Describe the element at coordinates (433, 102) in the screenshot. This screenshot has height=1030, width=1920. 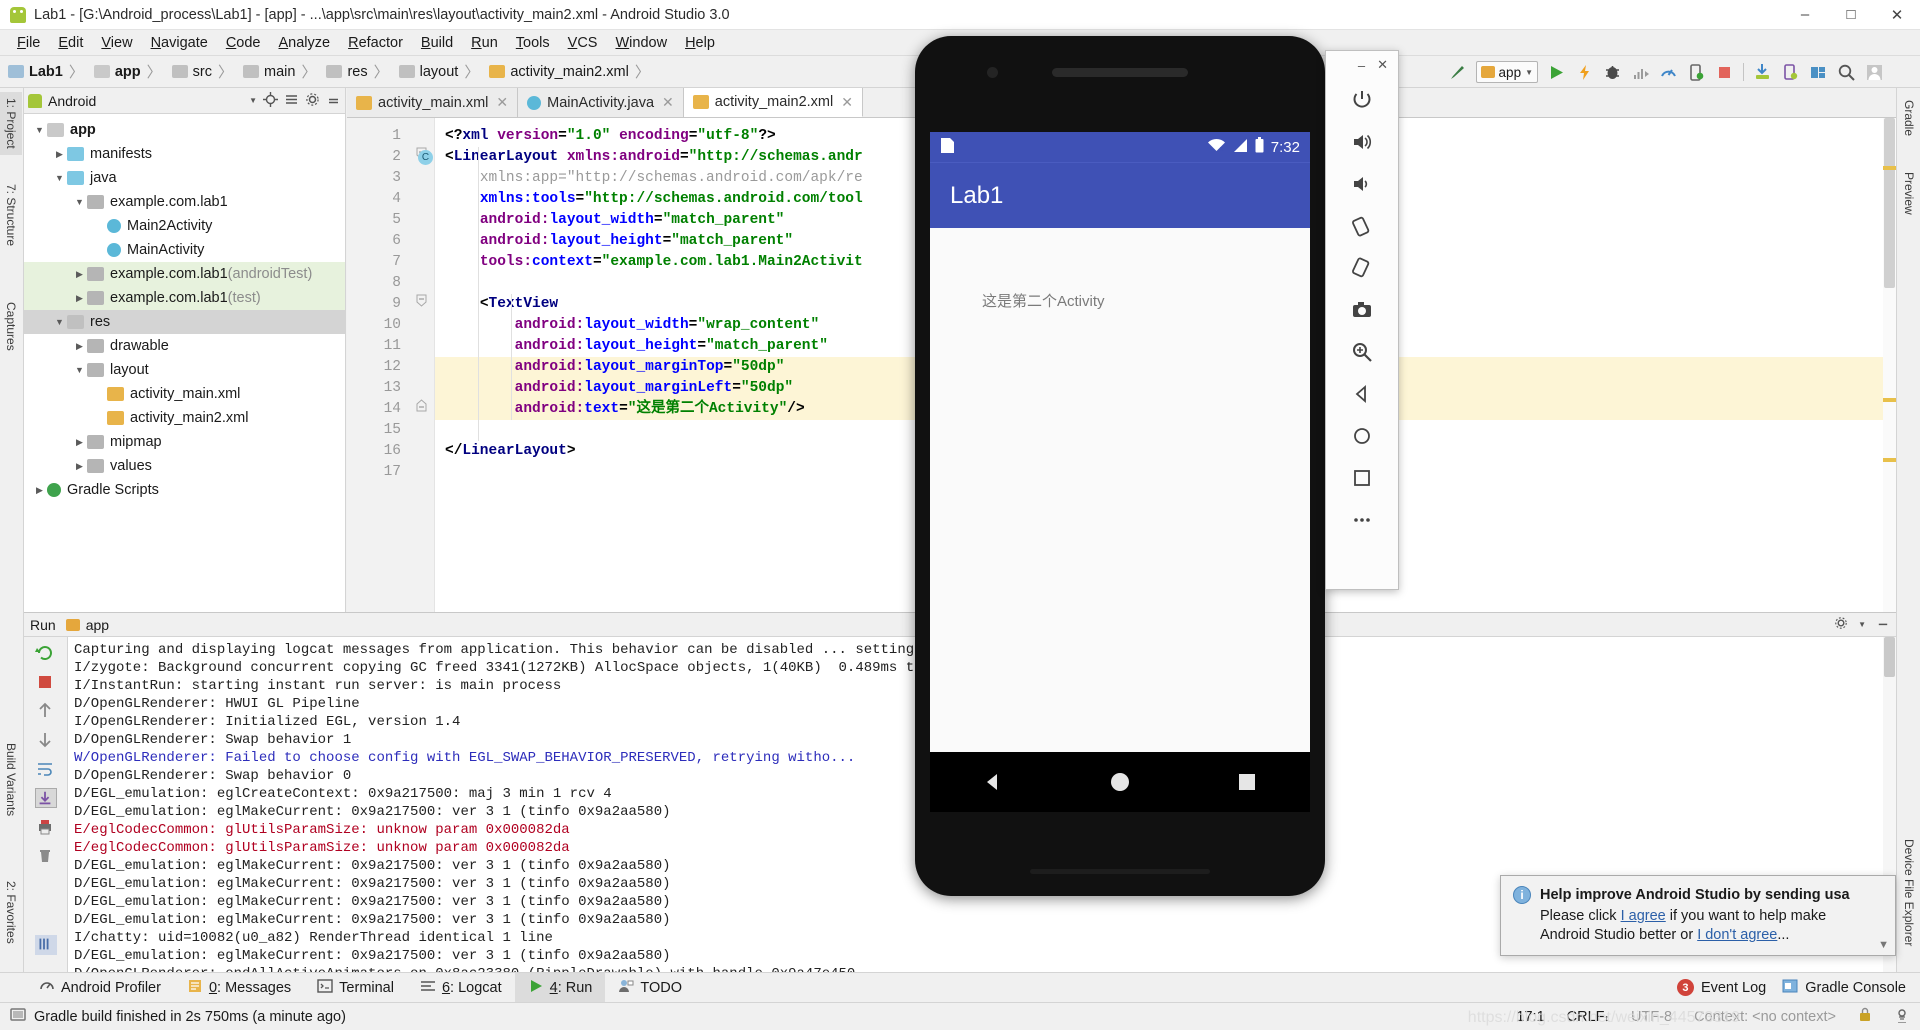
I see `editor-tab-activity-main-xml: activity_main.xml ✕` at that location.